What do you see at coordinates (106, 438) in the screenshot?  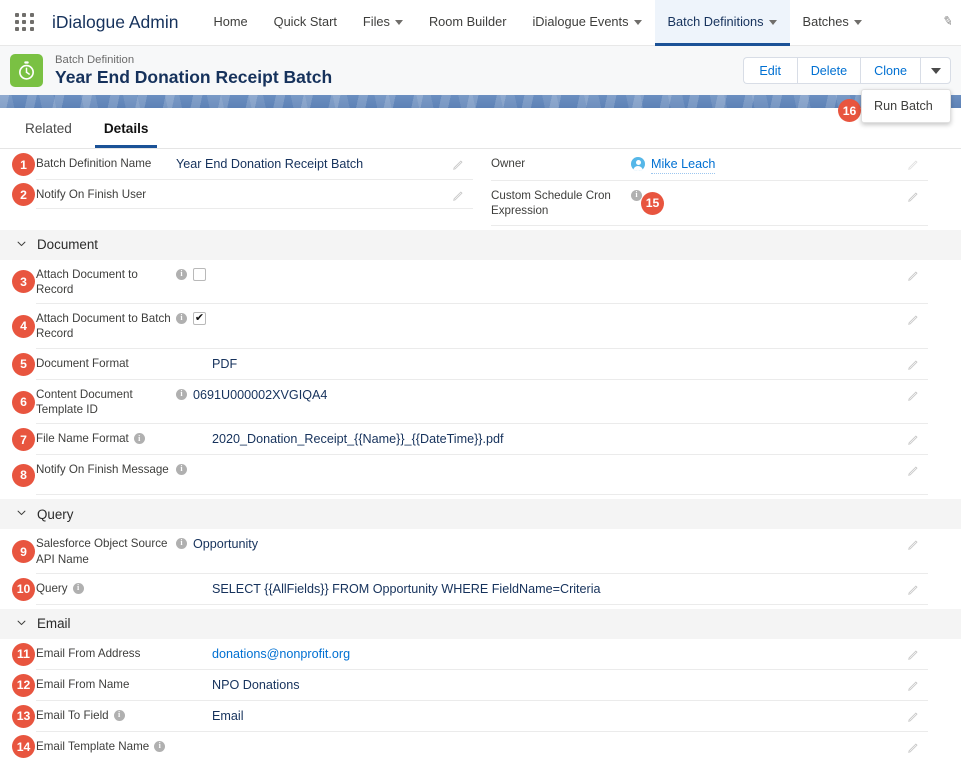 I see `field-label: File Name Format i` at bounding box center [106, 438].